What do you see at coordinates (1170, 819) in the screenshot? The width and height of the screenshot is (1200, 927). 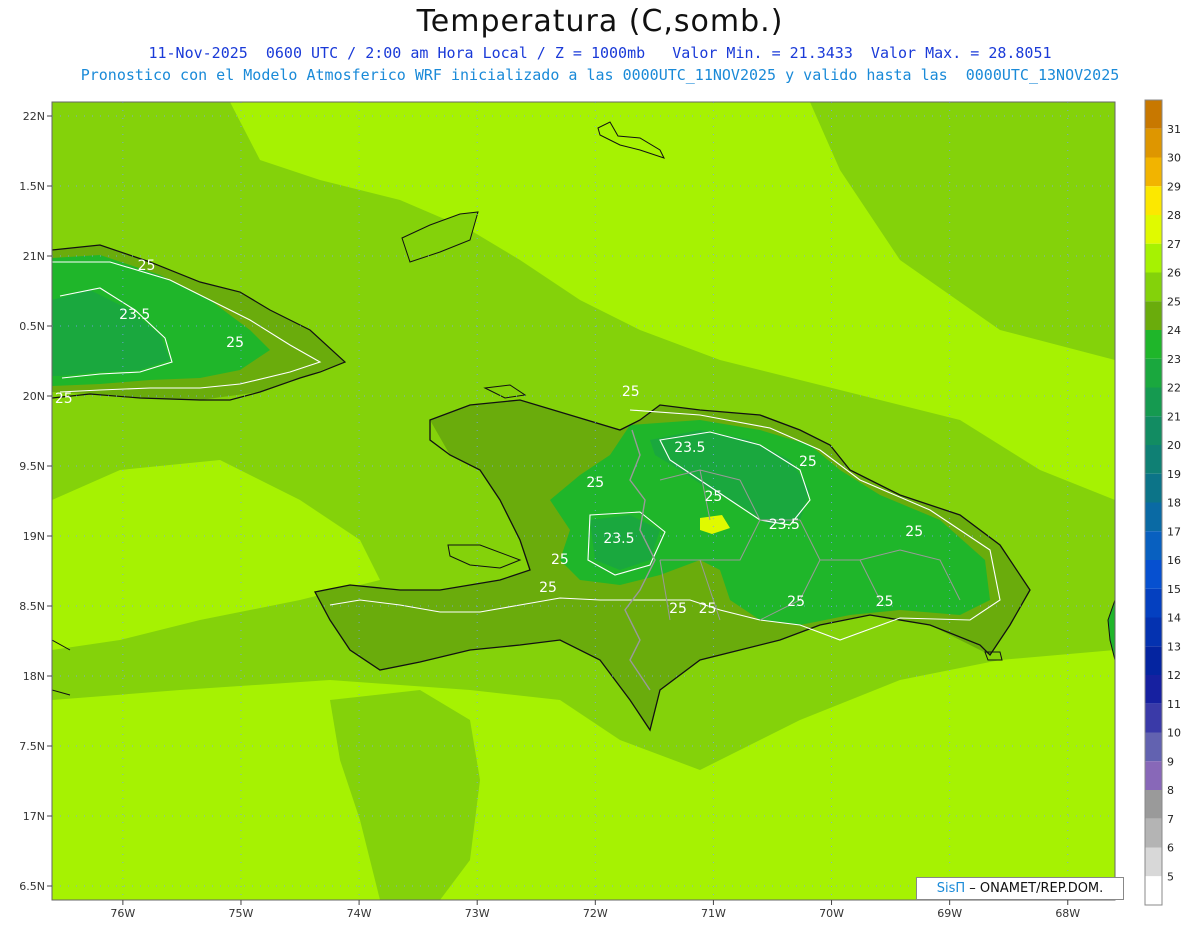 I see `colorbar-label: 7` at bounding box center [1170, 819].